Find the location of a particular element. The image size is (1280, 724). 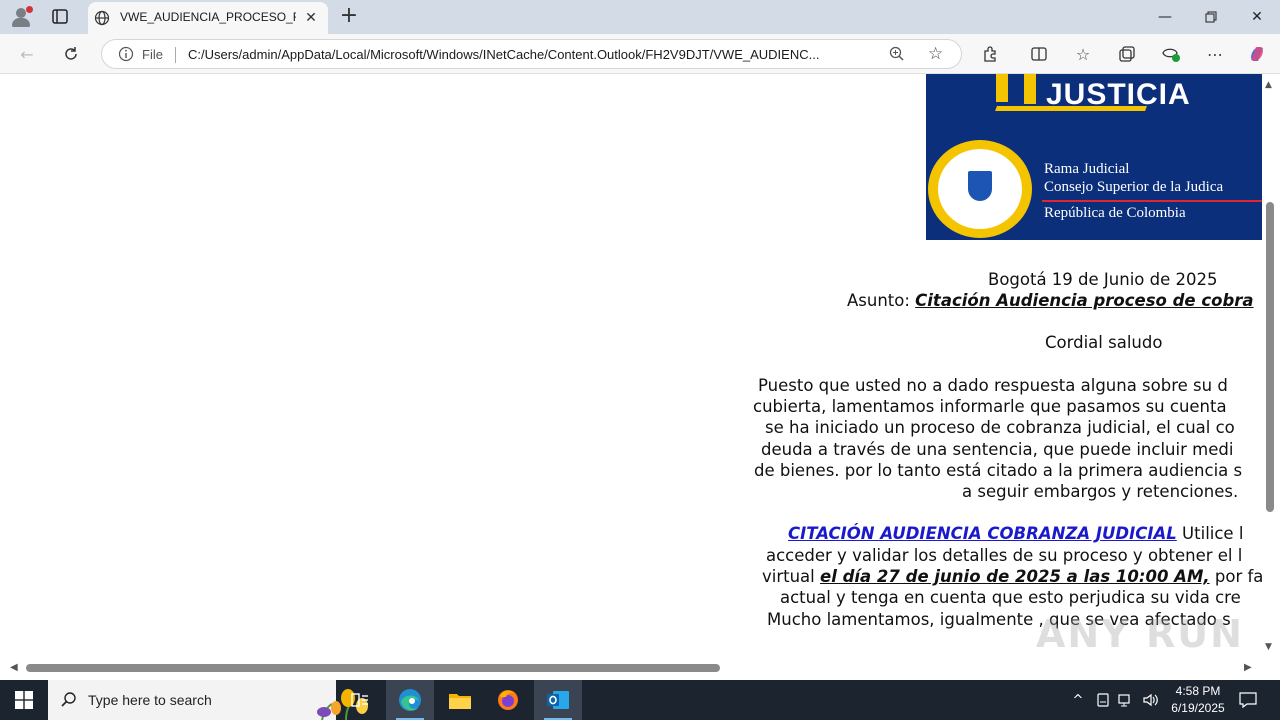

more-options-icon: ⋯ is located at coordinates (1215, 54).